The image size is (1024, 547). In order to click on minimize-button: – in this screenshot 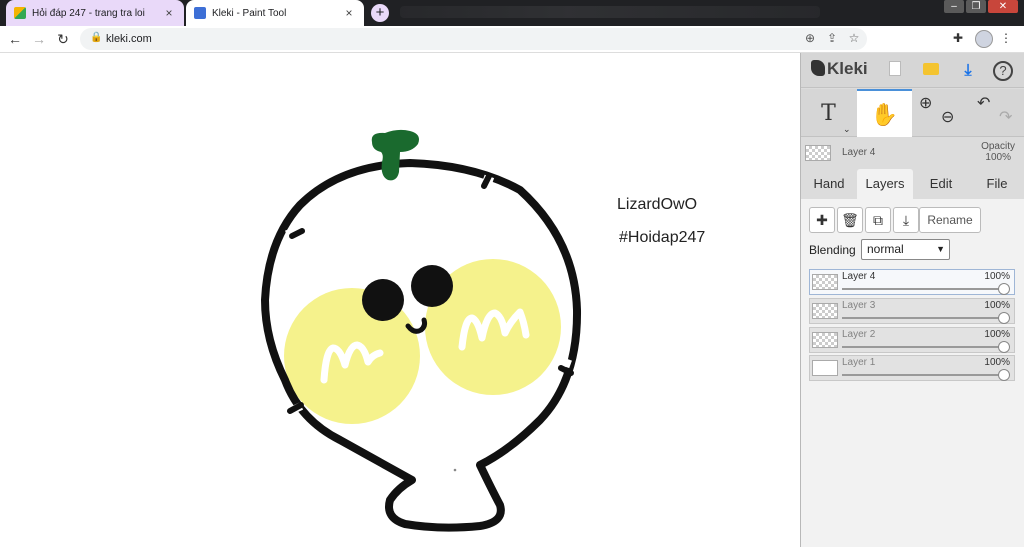, I will do `click(954, 6)`.